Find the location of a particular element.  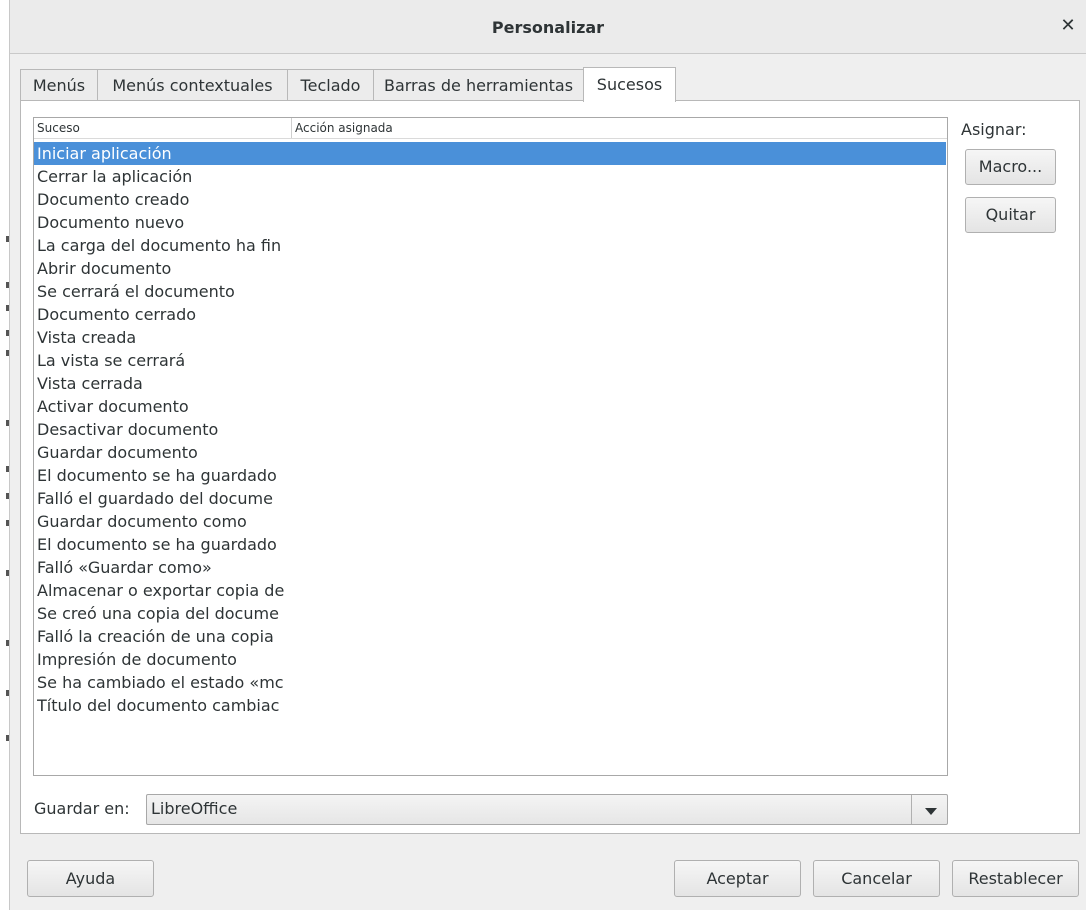

event-row: La carga del documento ha fin is located at coordinates (490, 245).